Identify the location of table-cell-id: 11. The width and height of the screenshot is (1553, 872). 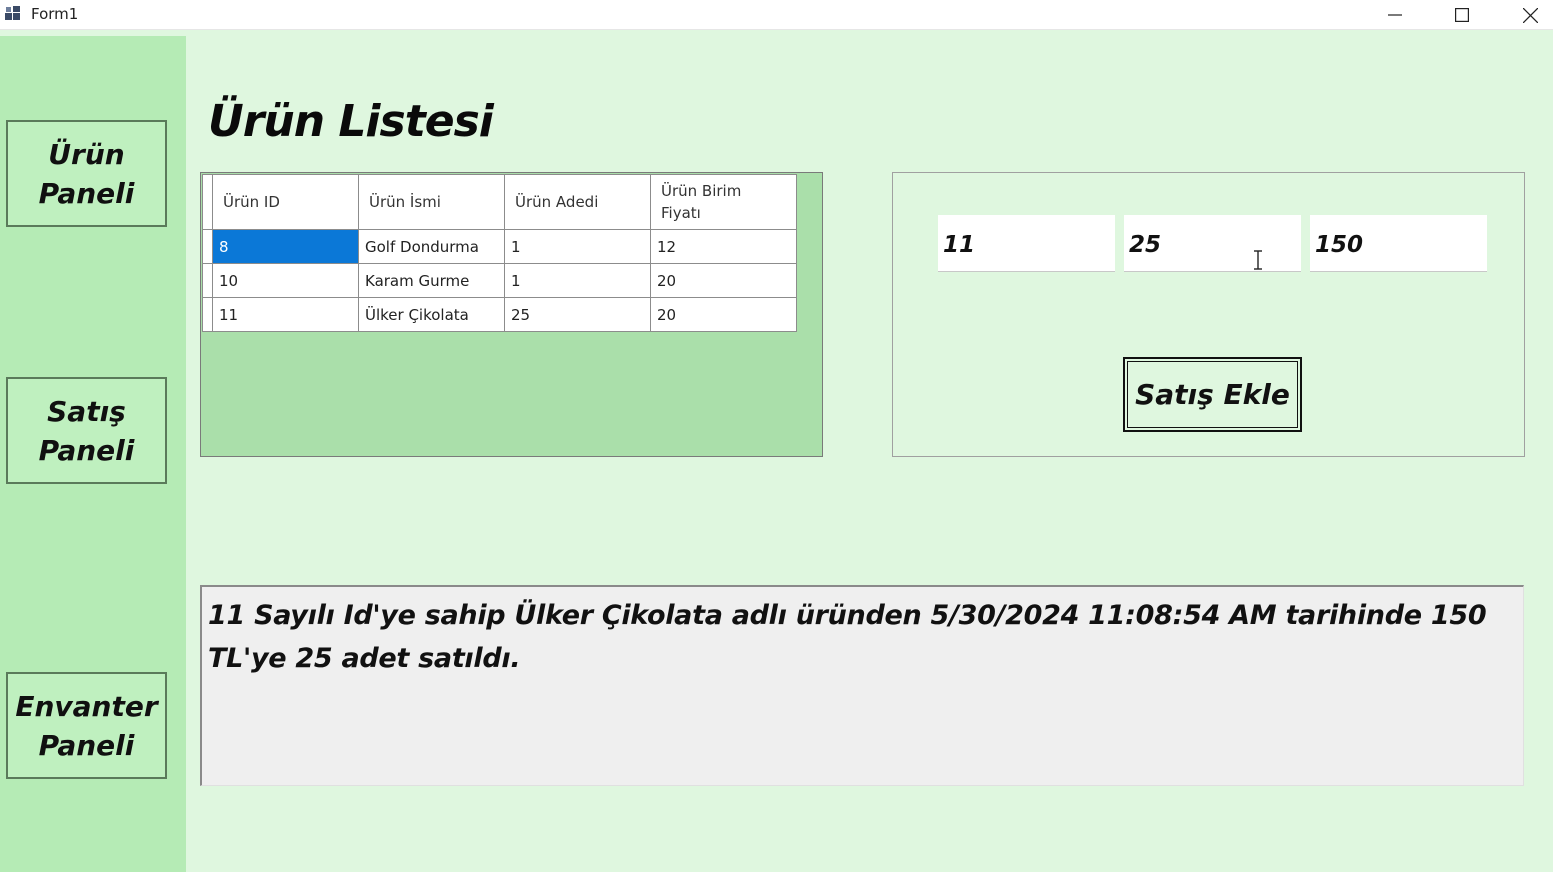
(285, 314).